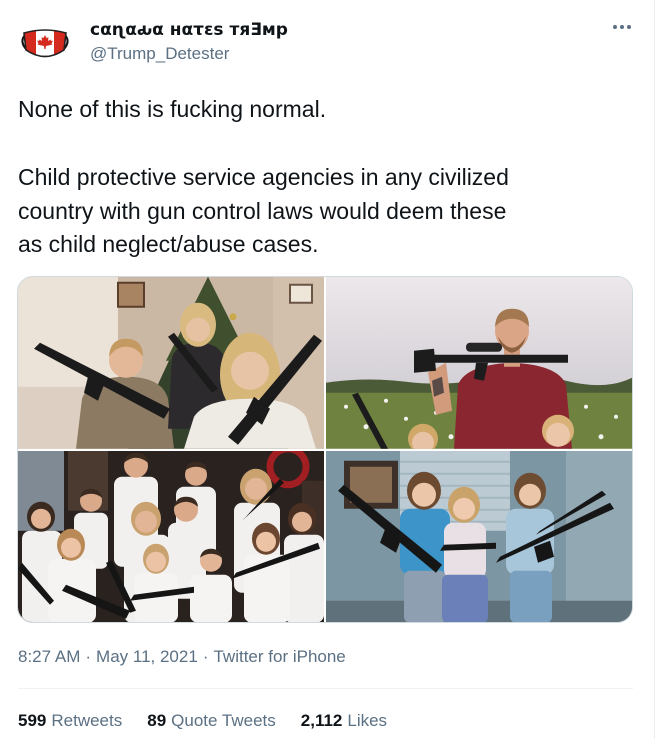 The width and height of the screenshot is (666, 739). Describe the element at coordinates (49, 656) in the screenshot. I see `tweet-time: 8:27 AM` at that location.